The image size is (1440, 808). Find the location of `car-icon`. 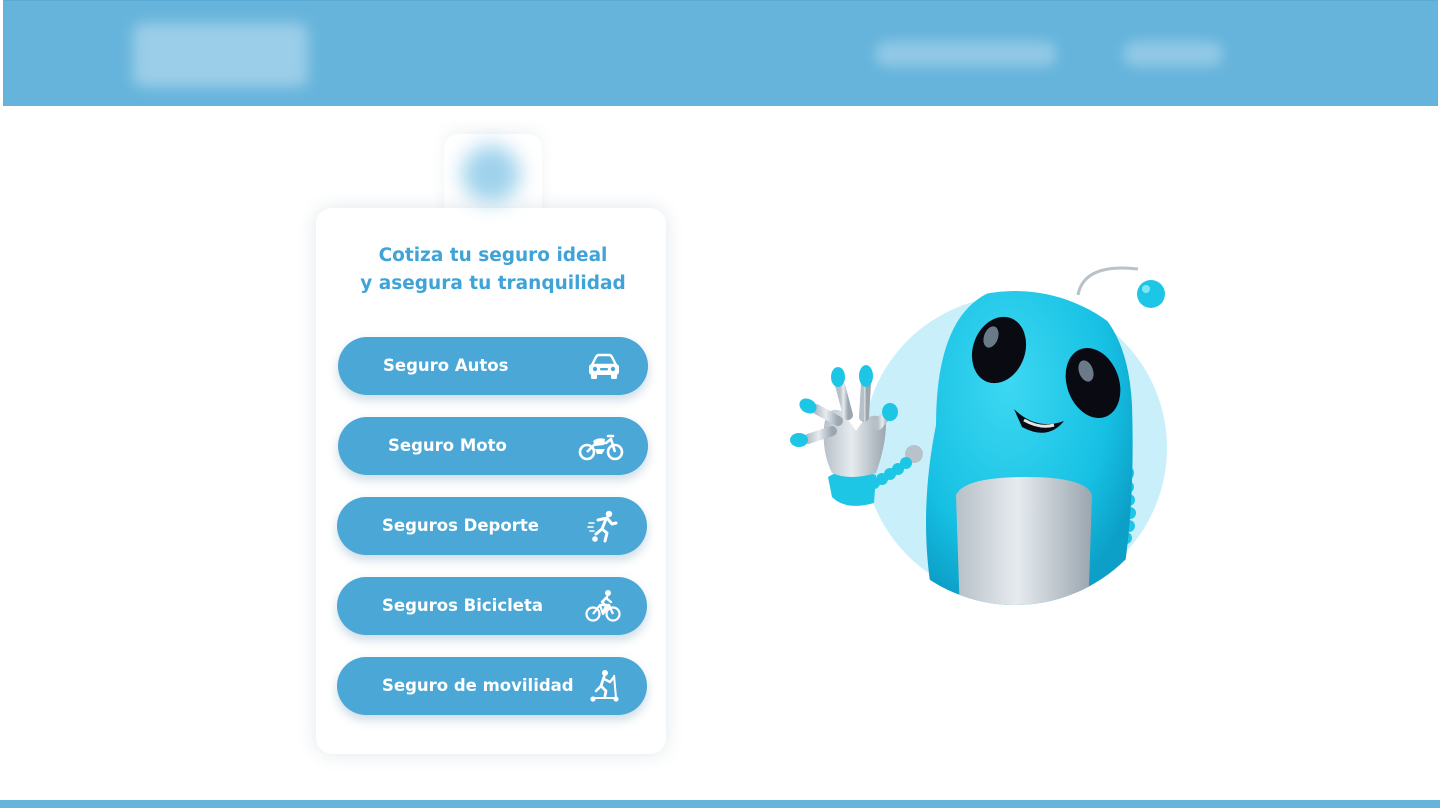

car-icon is located at coordinates (604, 366).